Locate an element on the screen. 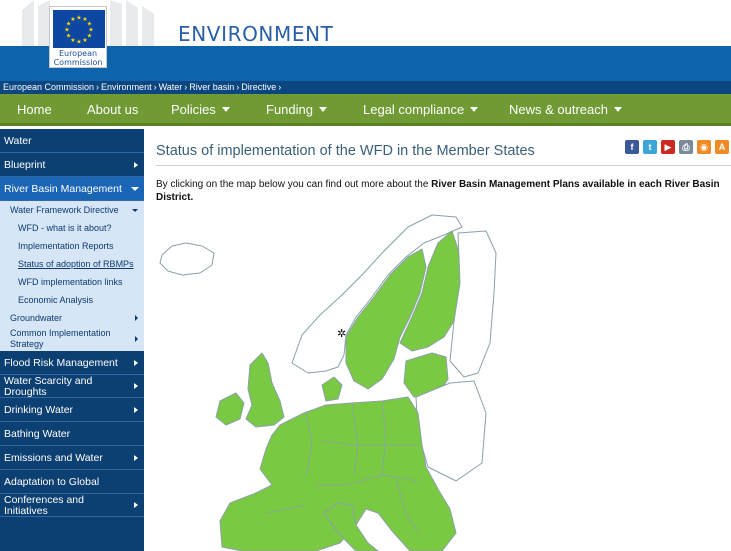 This screenshot has width=731, height=551. sidebar-item-label: Water Scarcity and Droughts is located at coordinates (48, 386).